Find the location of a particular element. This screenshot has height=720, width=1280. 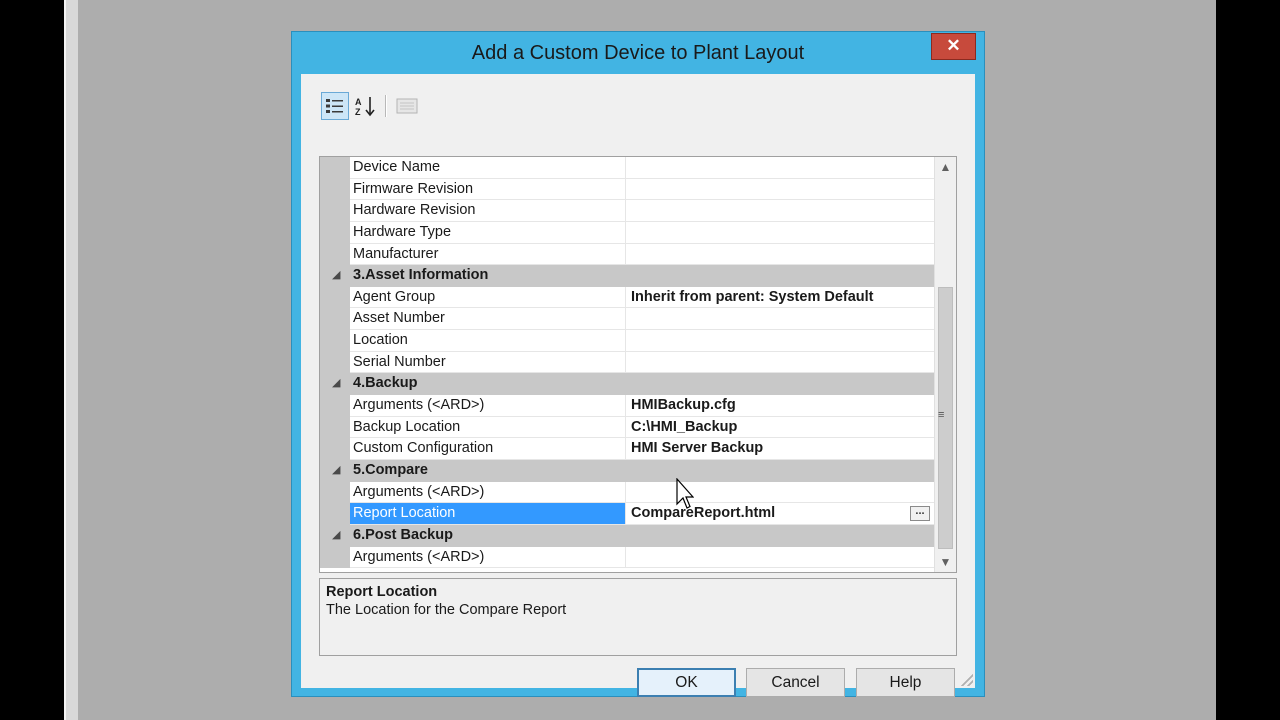

mouse-cursor-icon is located at coordinates (685, 493).